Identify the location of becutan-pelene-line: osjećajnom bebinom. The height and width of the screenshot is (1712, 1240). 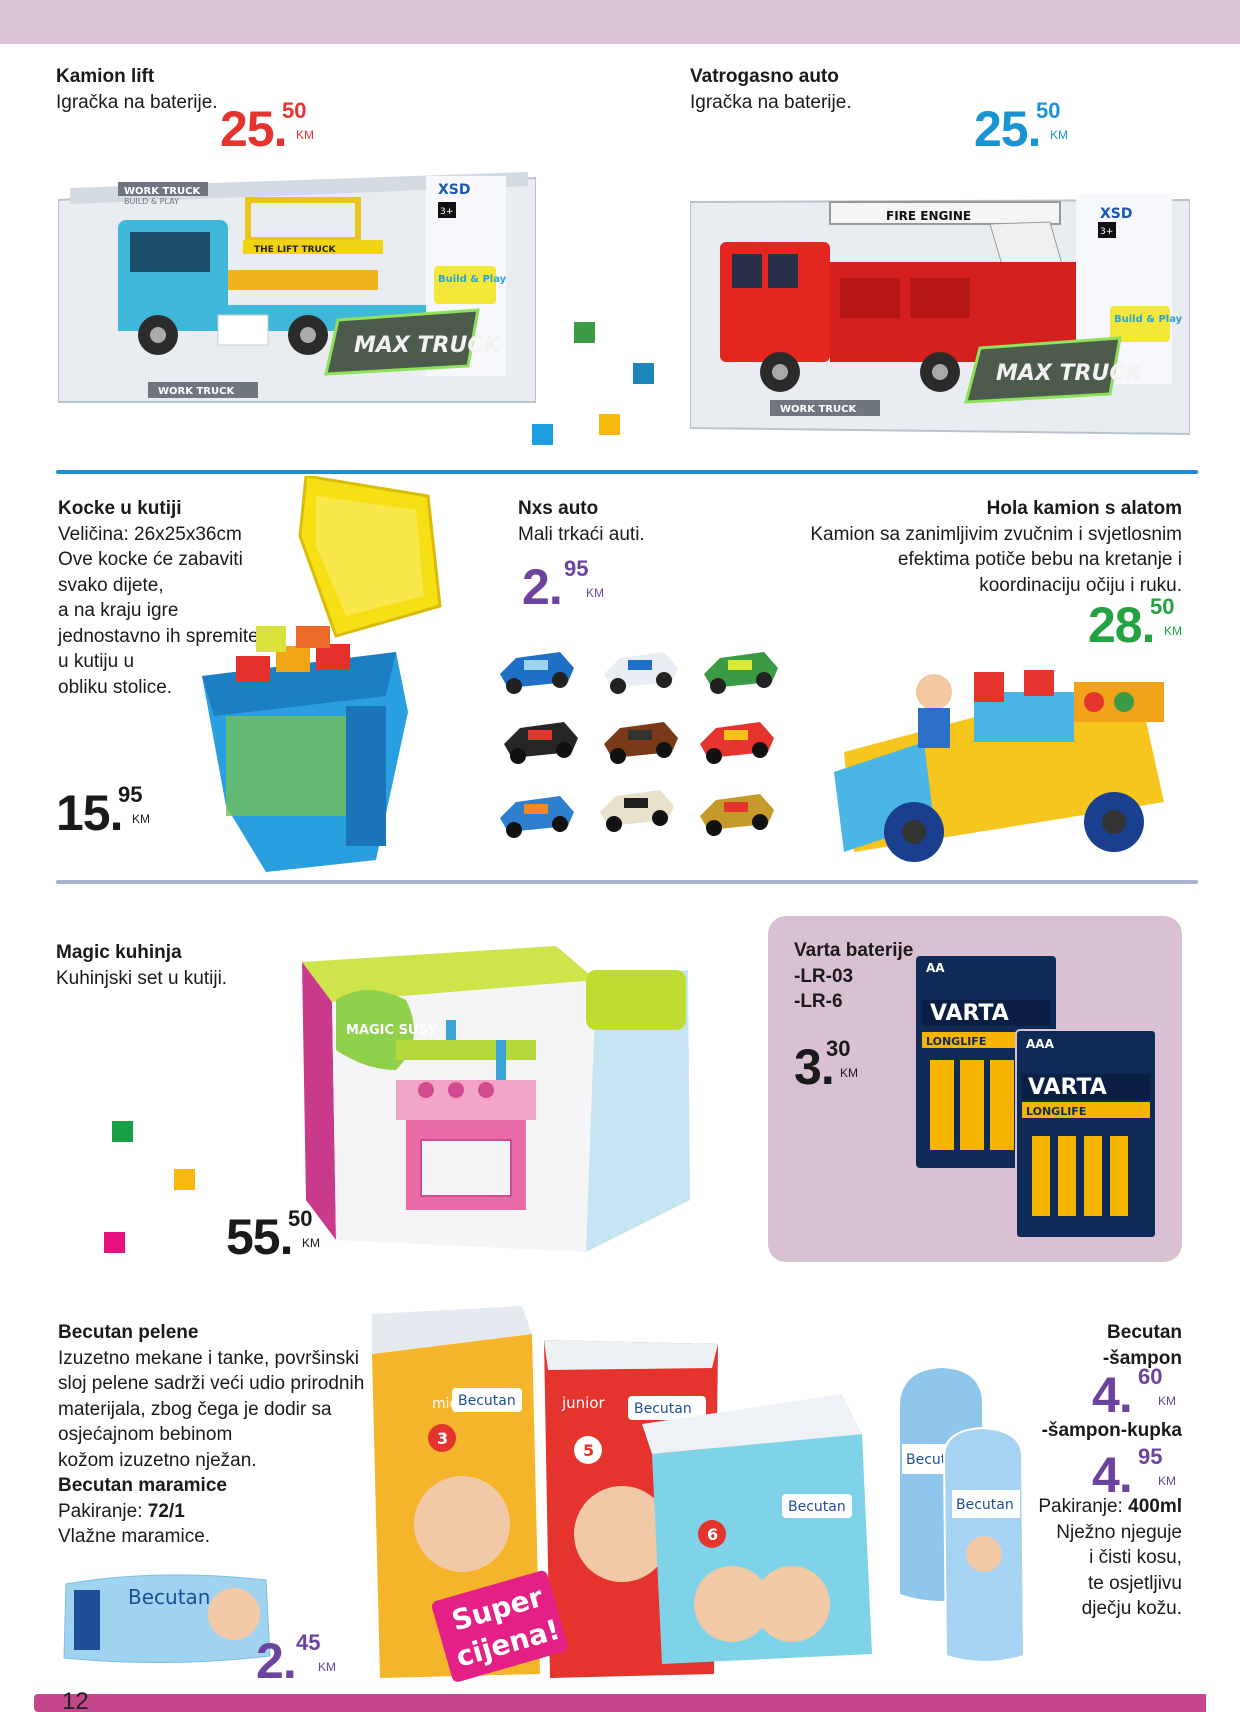
(145, 1434).